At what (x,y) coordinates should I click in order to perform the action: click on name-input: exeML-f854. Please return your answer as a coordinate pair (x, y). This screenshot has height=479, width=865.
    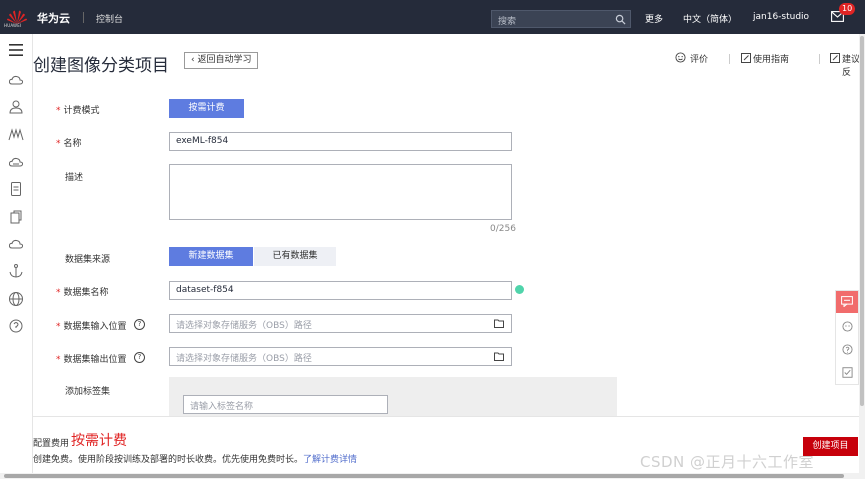
    Looking at the image, I should click on (340, 141).